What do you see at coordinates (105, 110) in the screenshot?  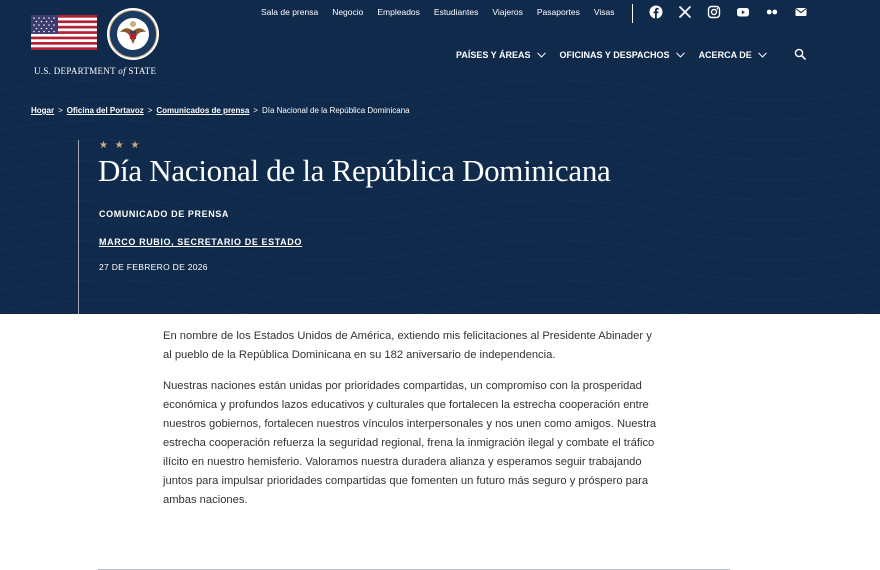 I see `breadcrumb-oficina-del-portavoz: Oficina del Portavoz` at bounding box center [105, 110].